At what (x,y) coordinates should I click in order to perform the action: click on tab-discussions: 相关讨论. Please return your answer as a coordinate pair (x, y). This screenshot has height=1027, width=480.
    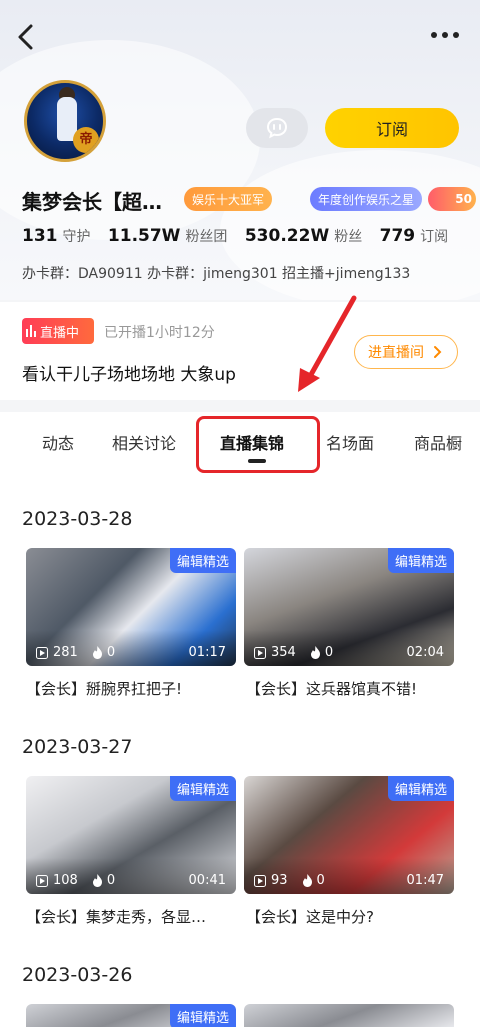
    Looking at the image, I should click on (144, 442).